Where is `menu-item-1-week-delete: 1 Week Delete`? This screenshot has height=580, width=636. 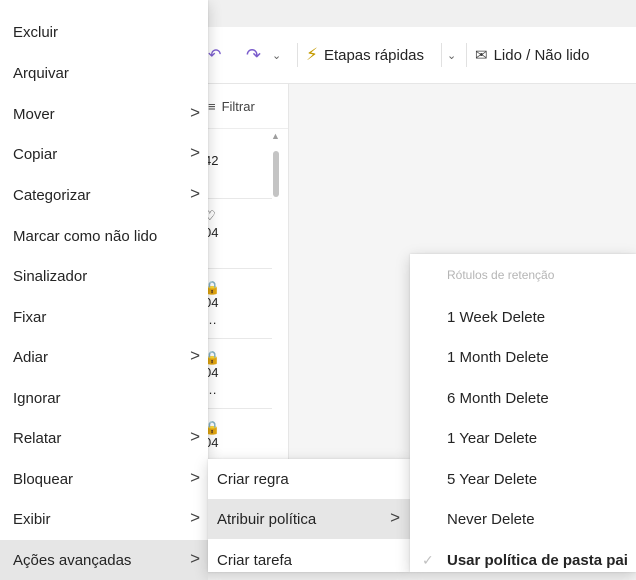 menu-item-1-week-delete: 1 Week Delete is located at coordinates (523, 317).